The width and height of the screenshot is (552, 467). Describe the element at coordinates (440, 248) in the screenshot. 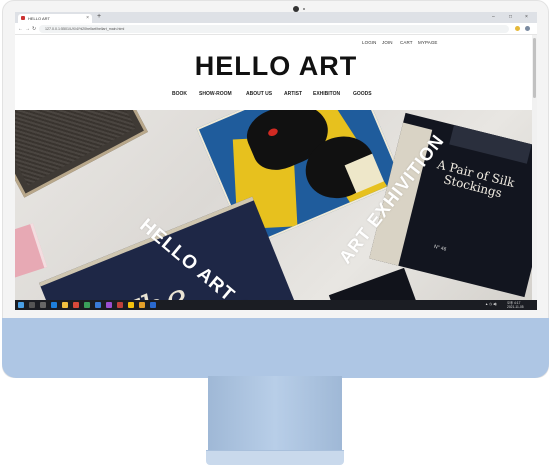

I see `book-number: N° 46` at that location.